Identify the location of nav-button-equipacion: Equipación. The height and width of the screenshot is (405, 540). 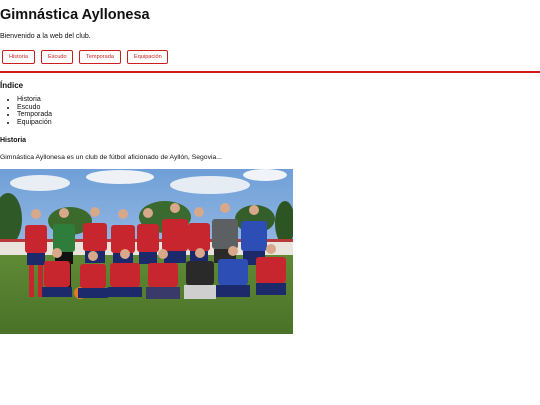
(147, 57).